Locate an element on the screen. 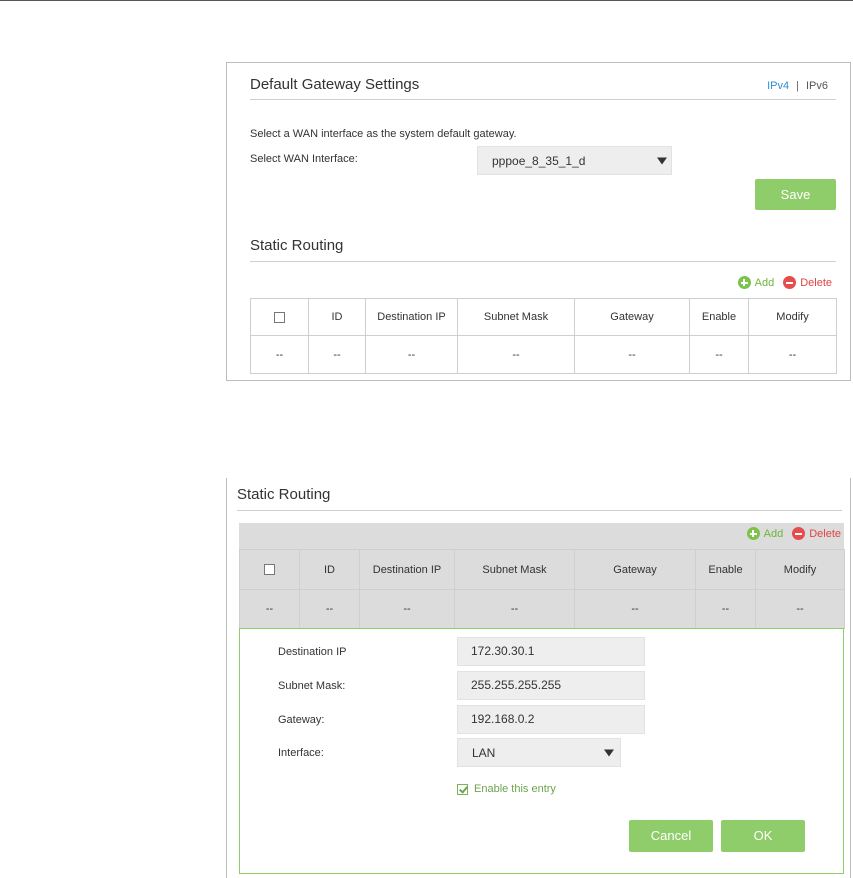 The width and height of the screenshot is (853, 878). ok-button: OK is located at coordinates (763, 836).